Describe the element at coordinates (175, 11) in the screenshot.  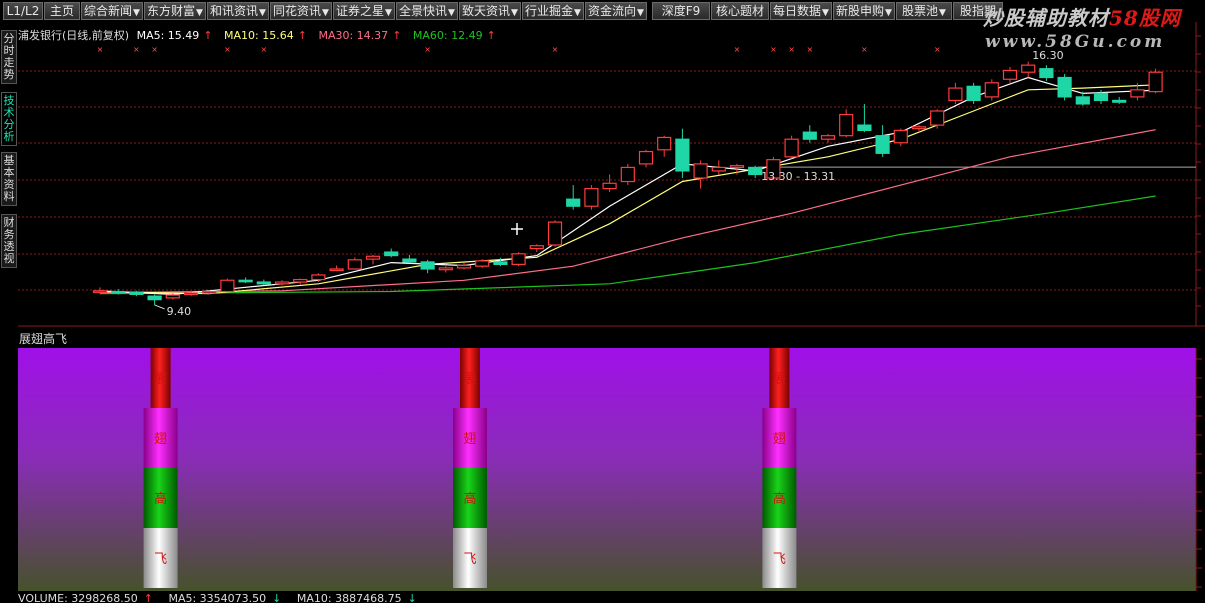
I see `toolbar-button-3: 东方财富▼` at that location.